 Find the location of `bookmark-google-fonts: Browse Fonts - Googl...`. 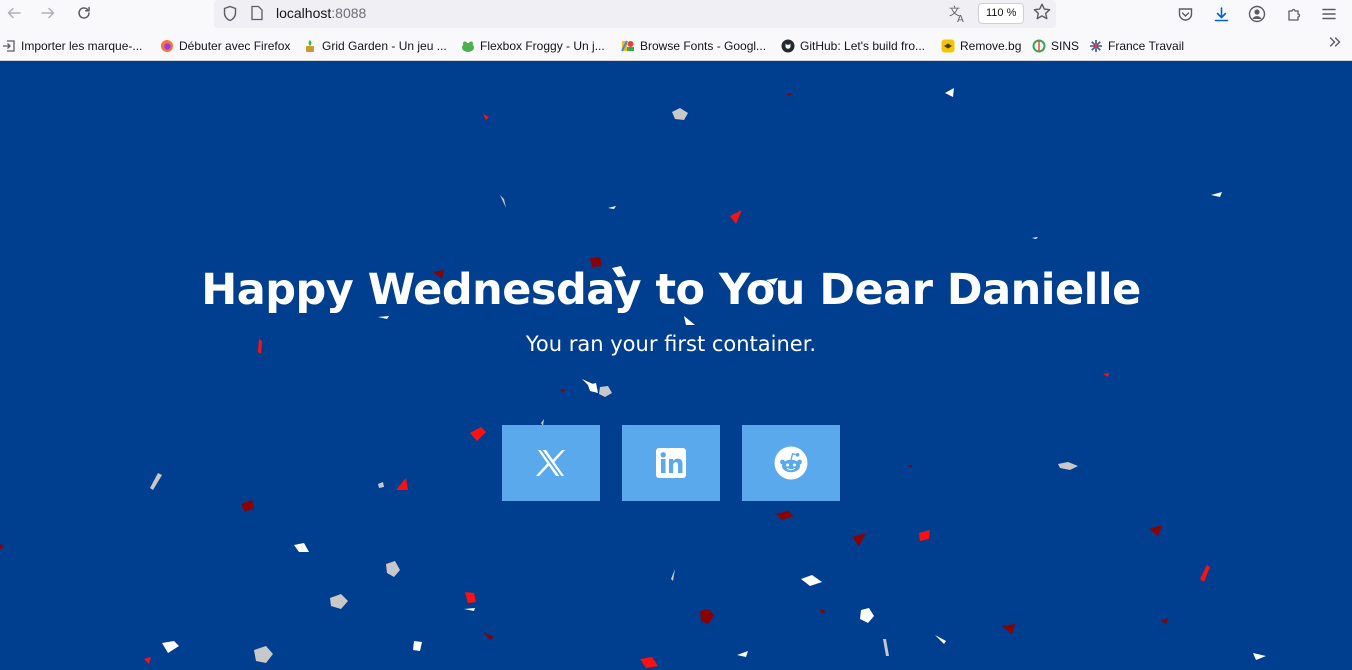

bookmark-google-fonts: Browse Fonts - Googl... is located at coordinates (693, 46).